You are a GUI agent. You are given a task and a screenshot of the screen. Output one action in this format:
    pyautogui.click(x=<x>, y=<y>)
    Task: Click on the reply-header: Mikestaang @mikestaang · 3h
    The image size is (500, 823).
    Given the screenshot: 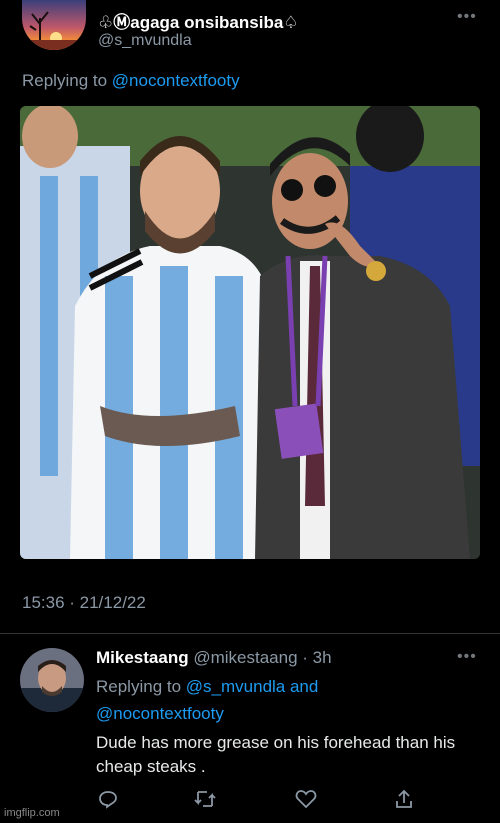 What is the action you would take?
    pyautogui.click(x=214, y=658)
    